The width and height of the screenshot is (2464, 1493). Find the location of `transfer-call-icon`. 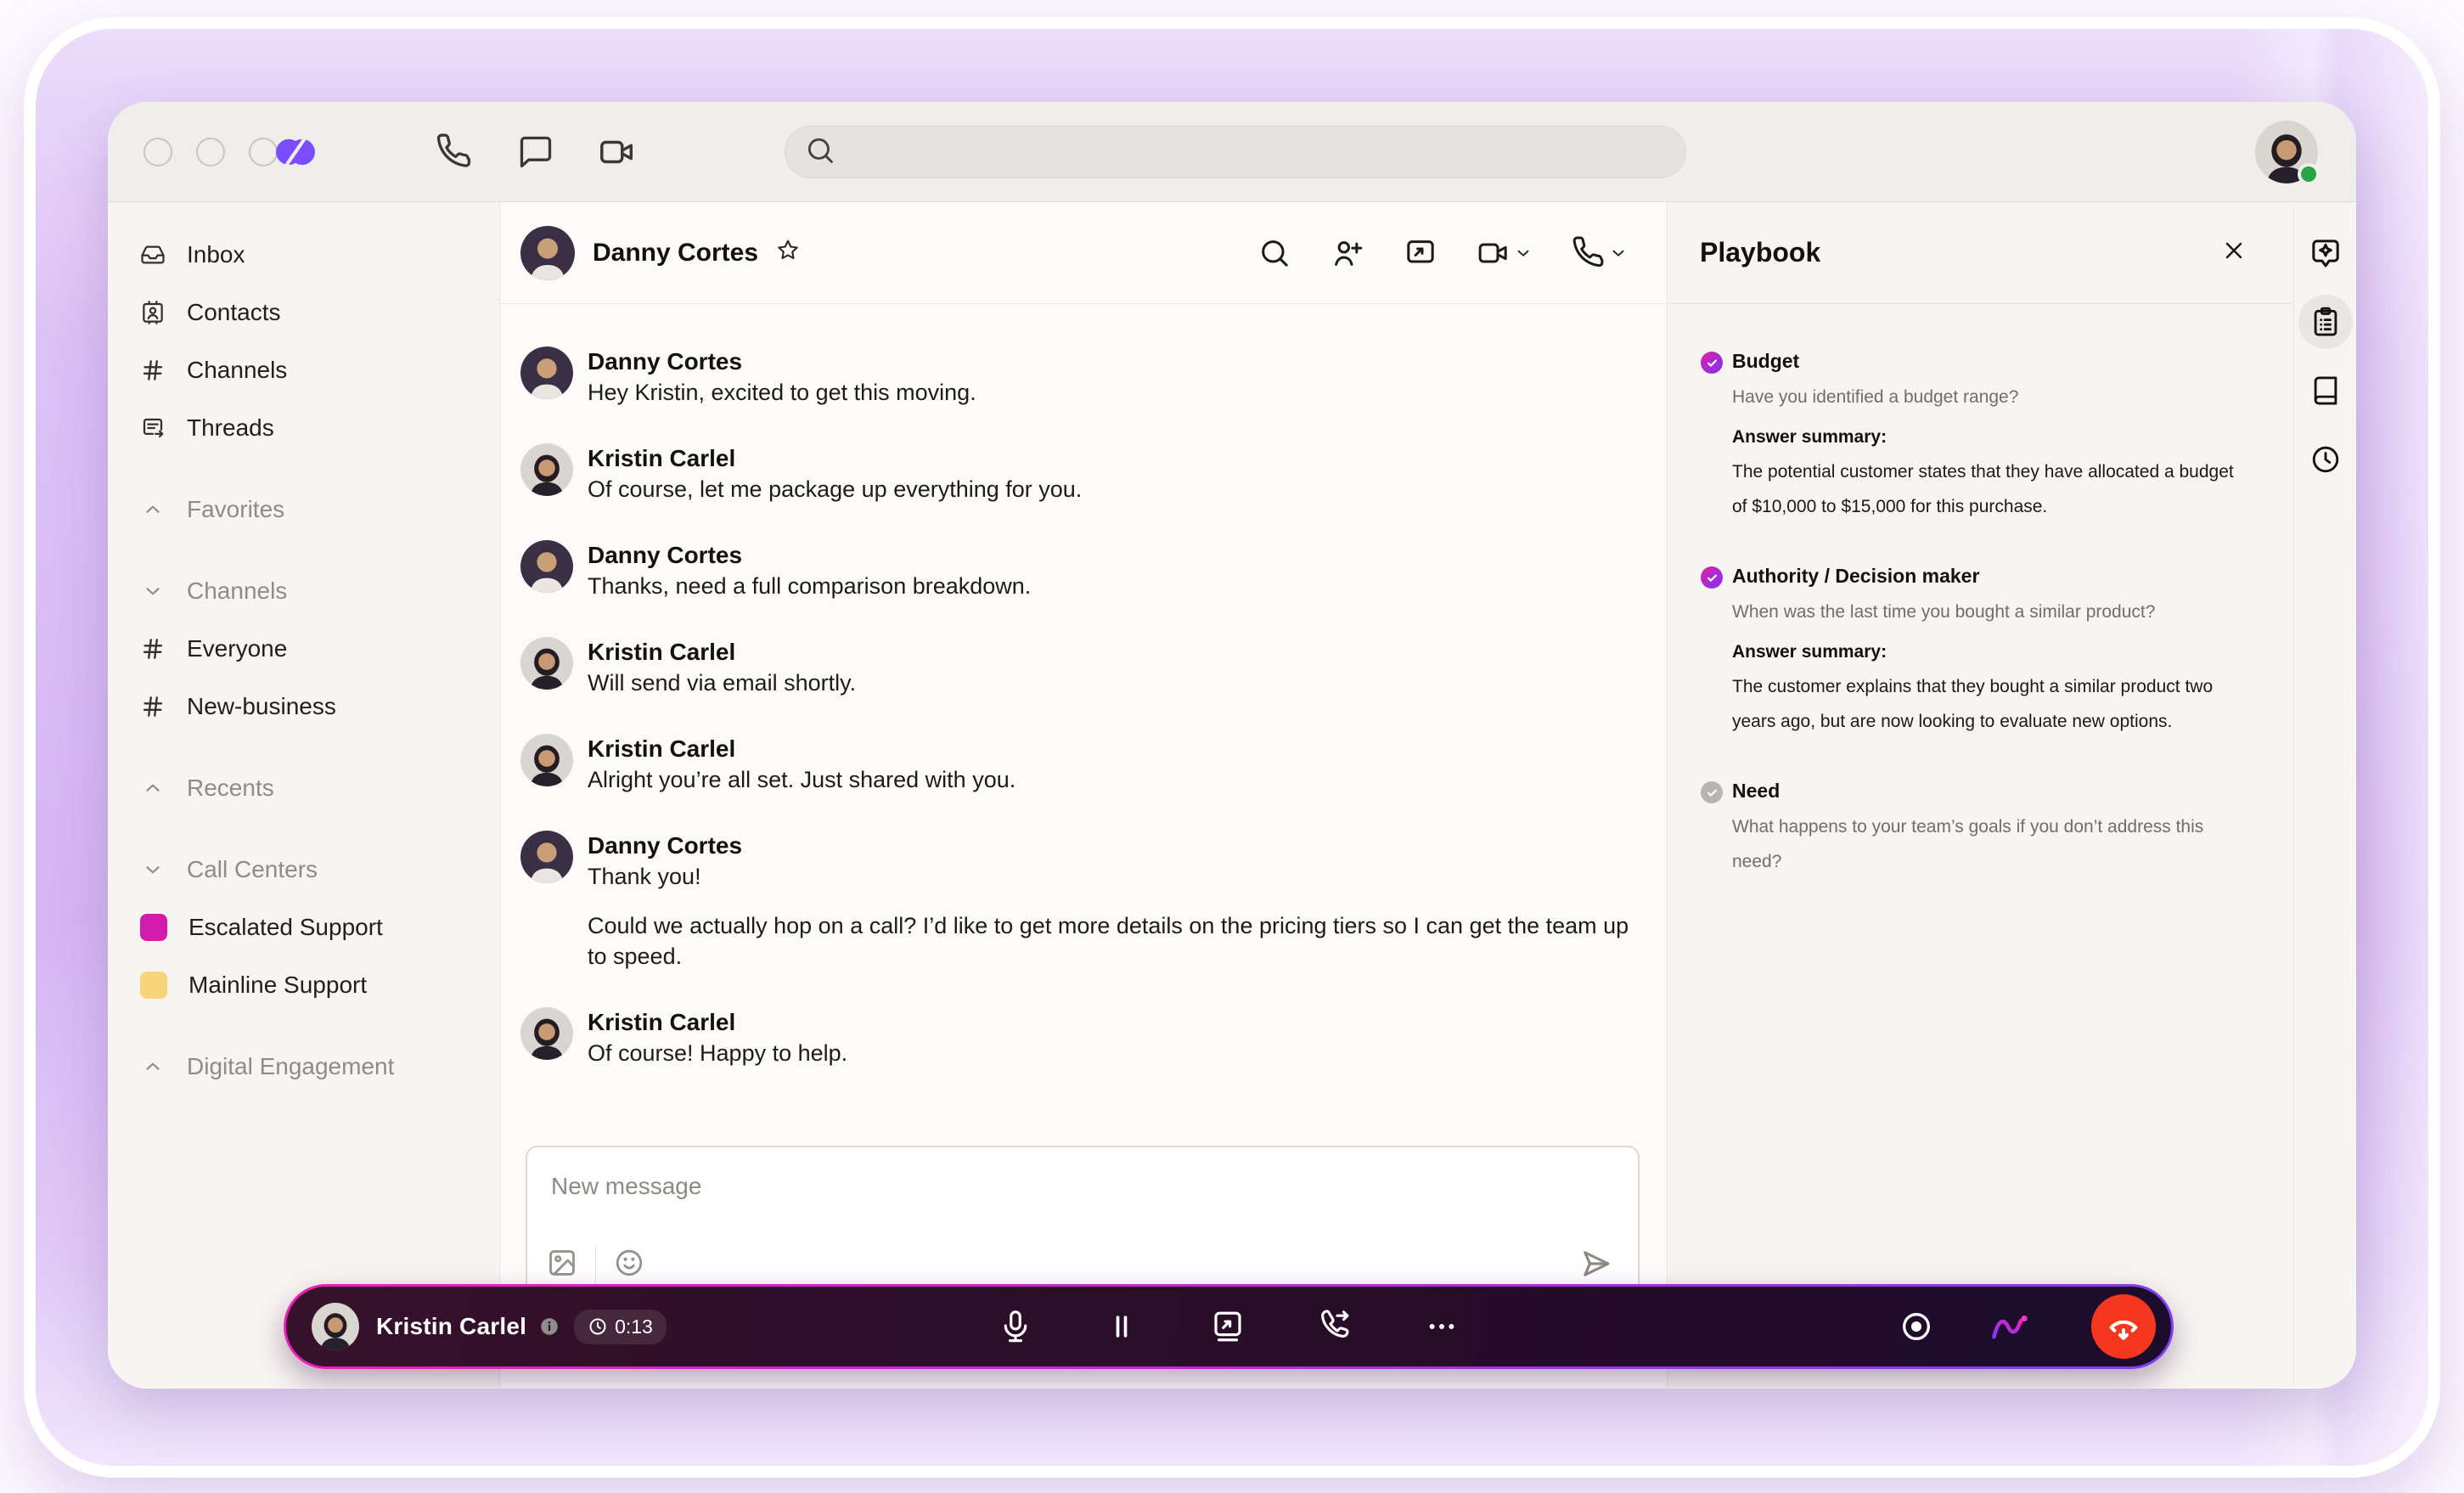

transfer-call-icon is located at coordinates (1335, 1326).